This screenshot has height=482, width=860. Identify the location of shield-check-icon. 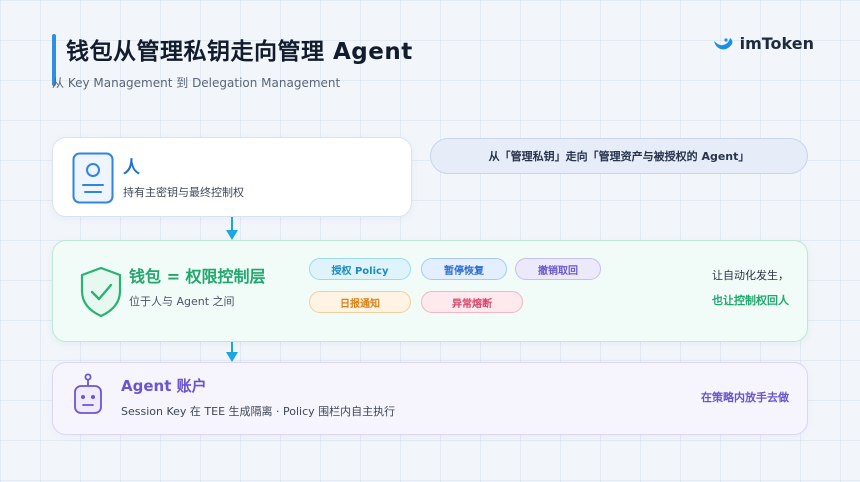
(101, 294).